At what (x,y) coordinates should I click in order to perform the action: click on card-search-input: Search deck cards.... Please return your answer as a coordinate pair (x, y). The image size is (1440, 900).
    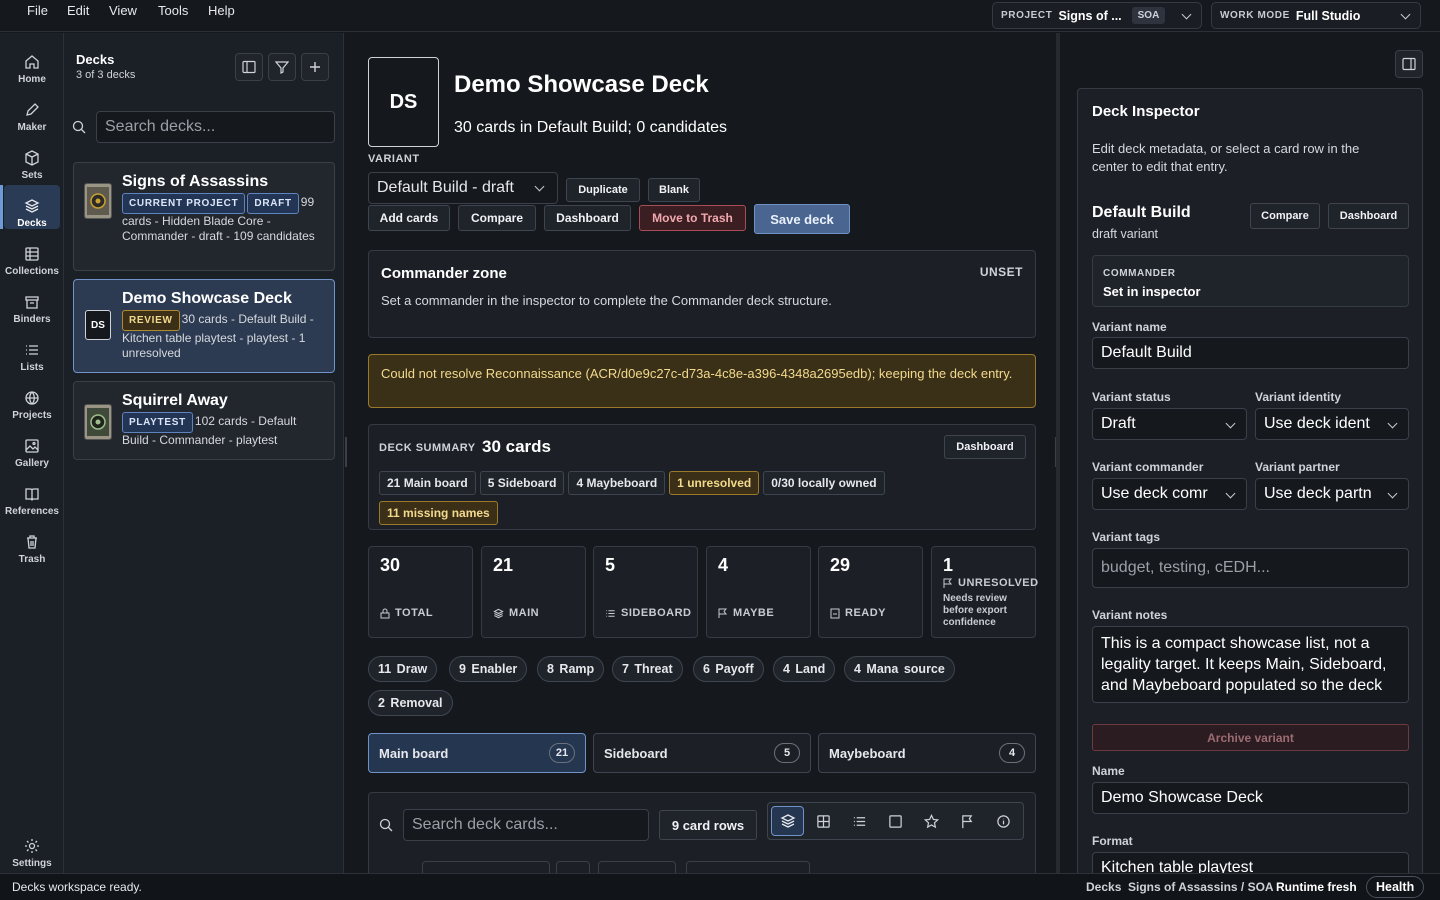
    Looking at the image, I should click on (526, 825).